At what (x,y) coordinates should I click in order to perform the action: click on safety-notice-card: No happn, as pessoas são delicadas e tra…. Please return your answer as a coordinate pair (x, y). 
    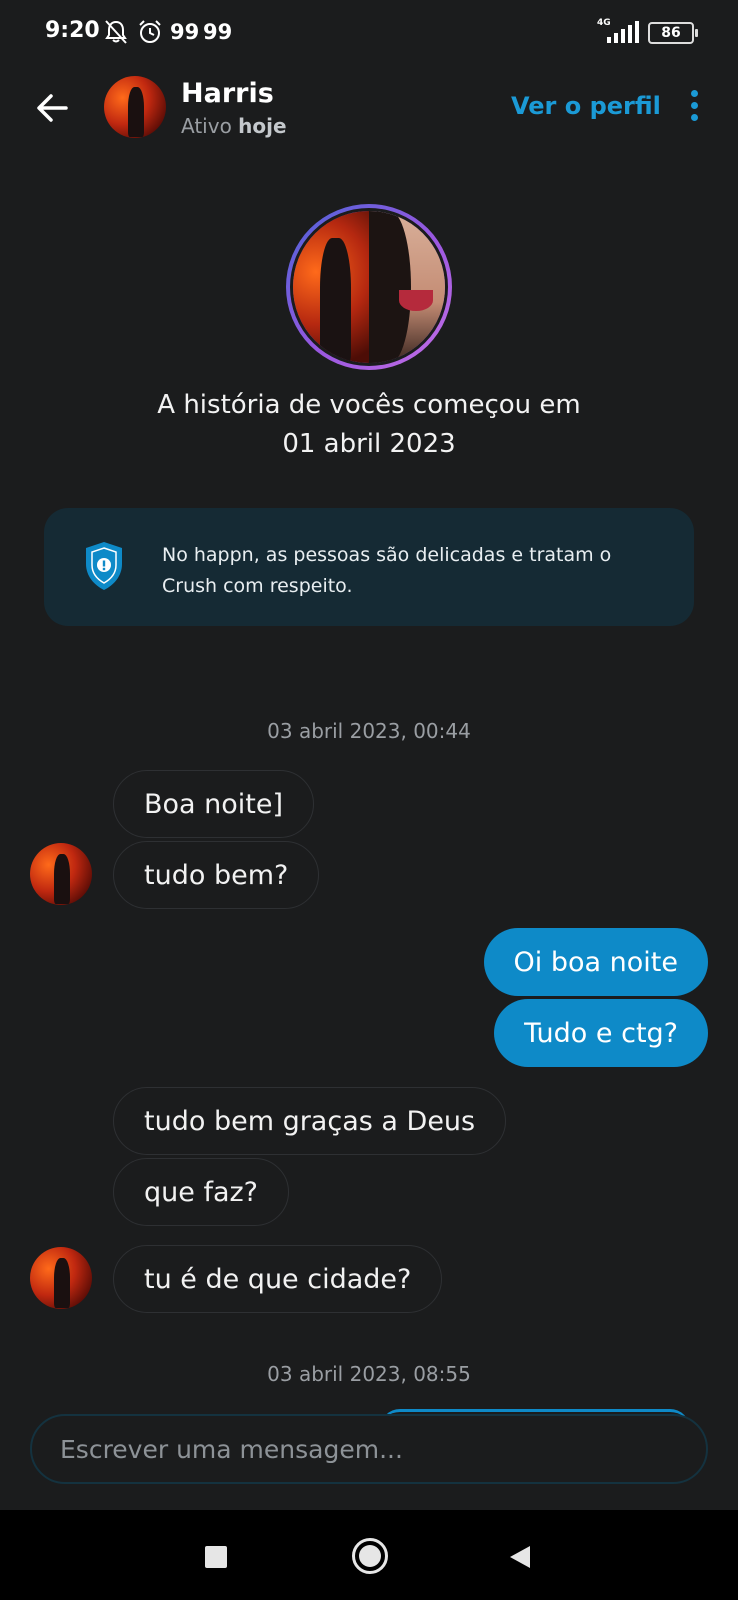
    Looking at the image, I should click on (369, 567).